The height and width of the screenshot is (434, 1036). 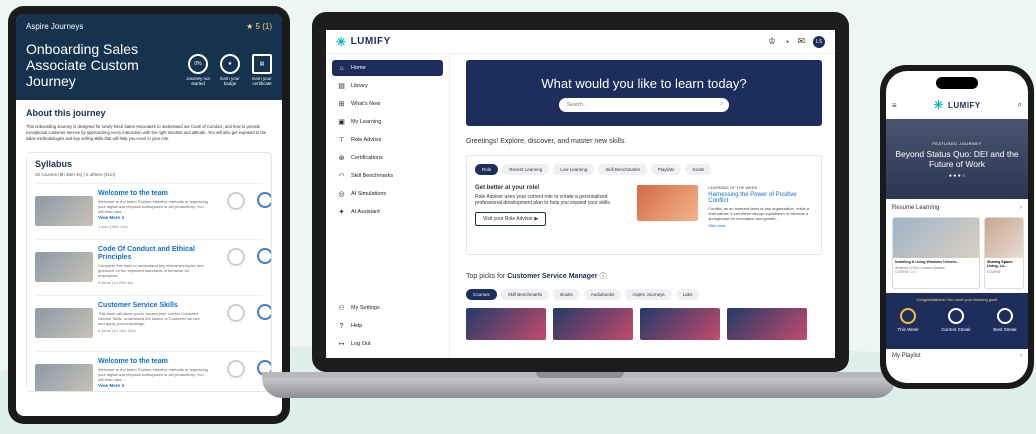 I want to click on tab-skill-benchmarks: Skill Benchmarks, so click(x=622, y=169).